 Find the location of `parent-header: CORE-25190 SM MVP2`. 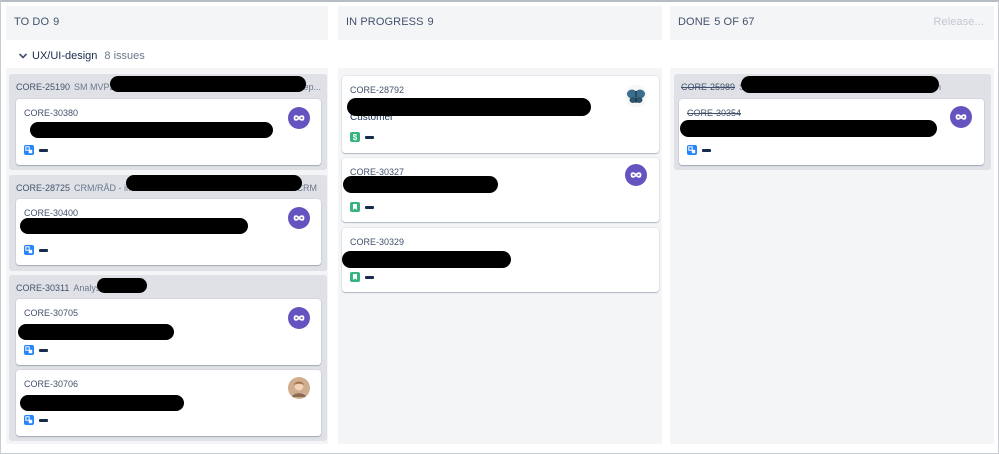

parent-header: CORE-25190 SM MVP2 is located at coordinates (65, 87).